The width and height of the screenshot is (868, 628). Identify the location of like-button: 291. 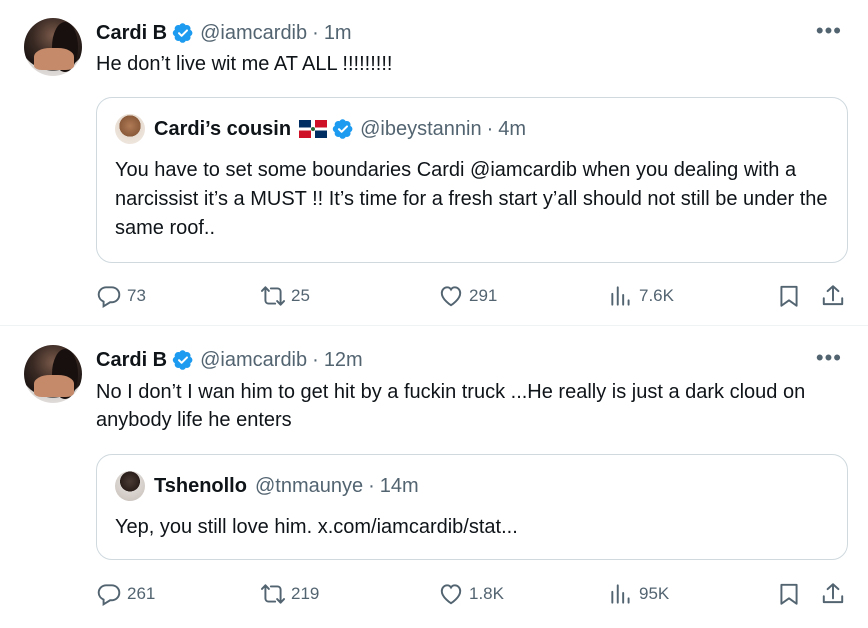
(467, 296).